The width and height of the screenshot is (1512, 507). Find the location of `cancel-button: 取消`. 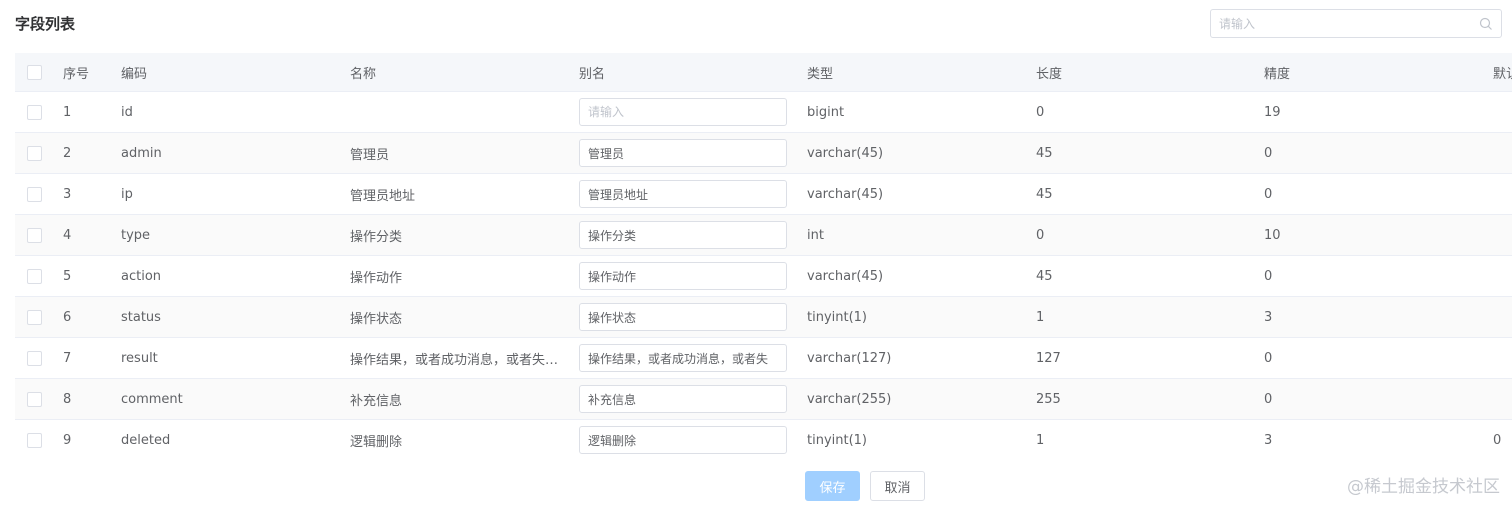

cancel-button: 取消 is located at coordinates (897, 486).